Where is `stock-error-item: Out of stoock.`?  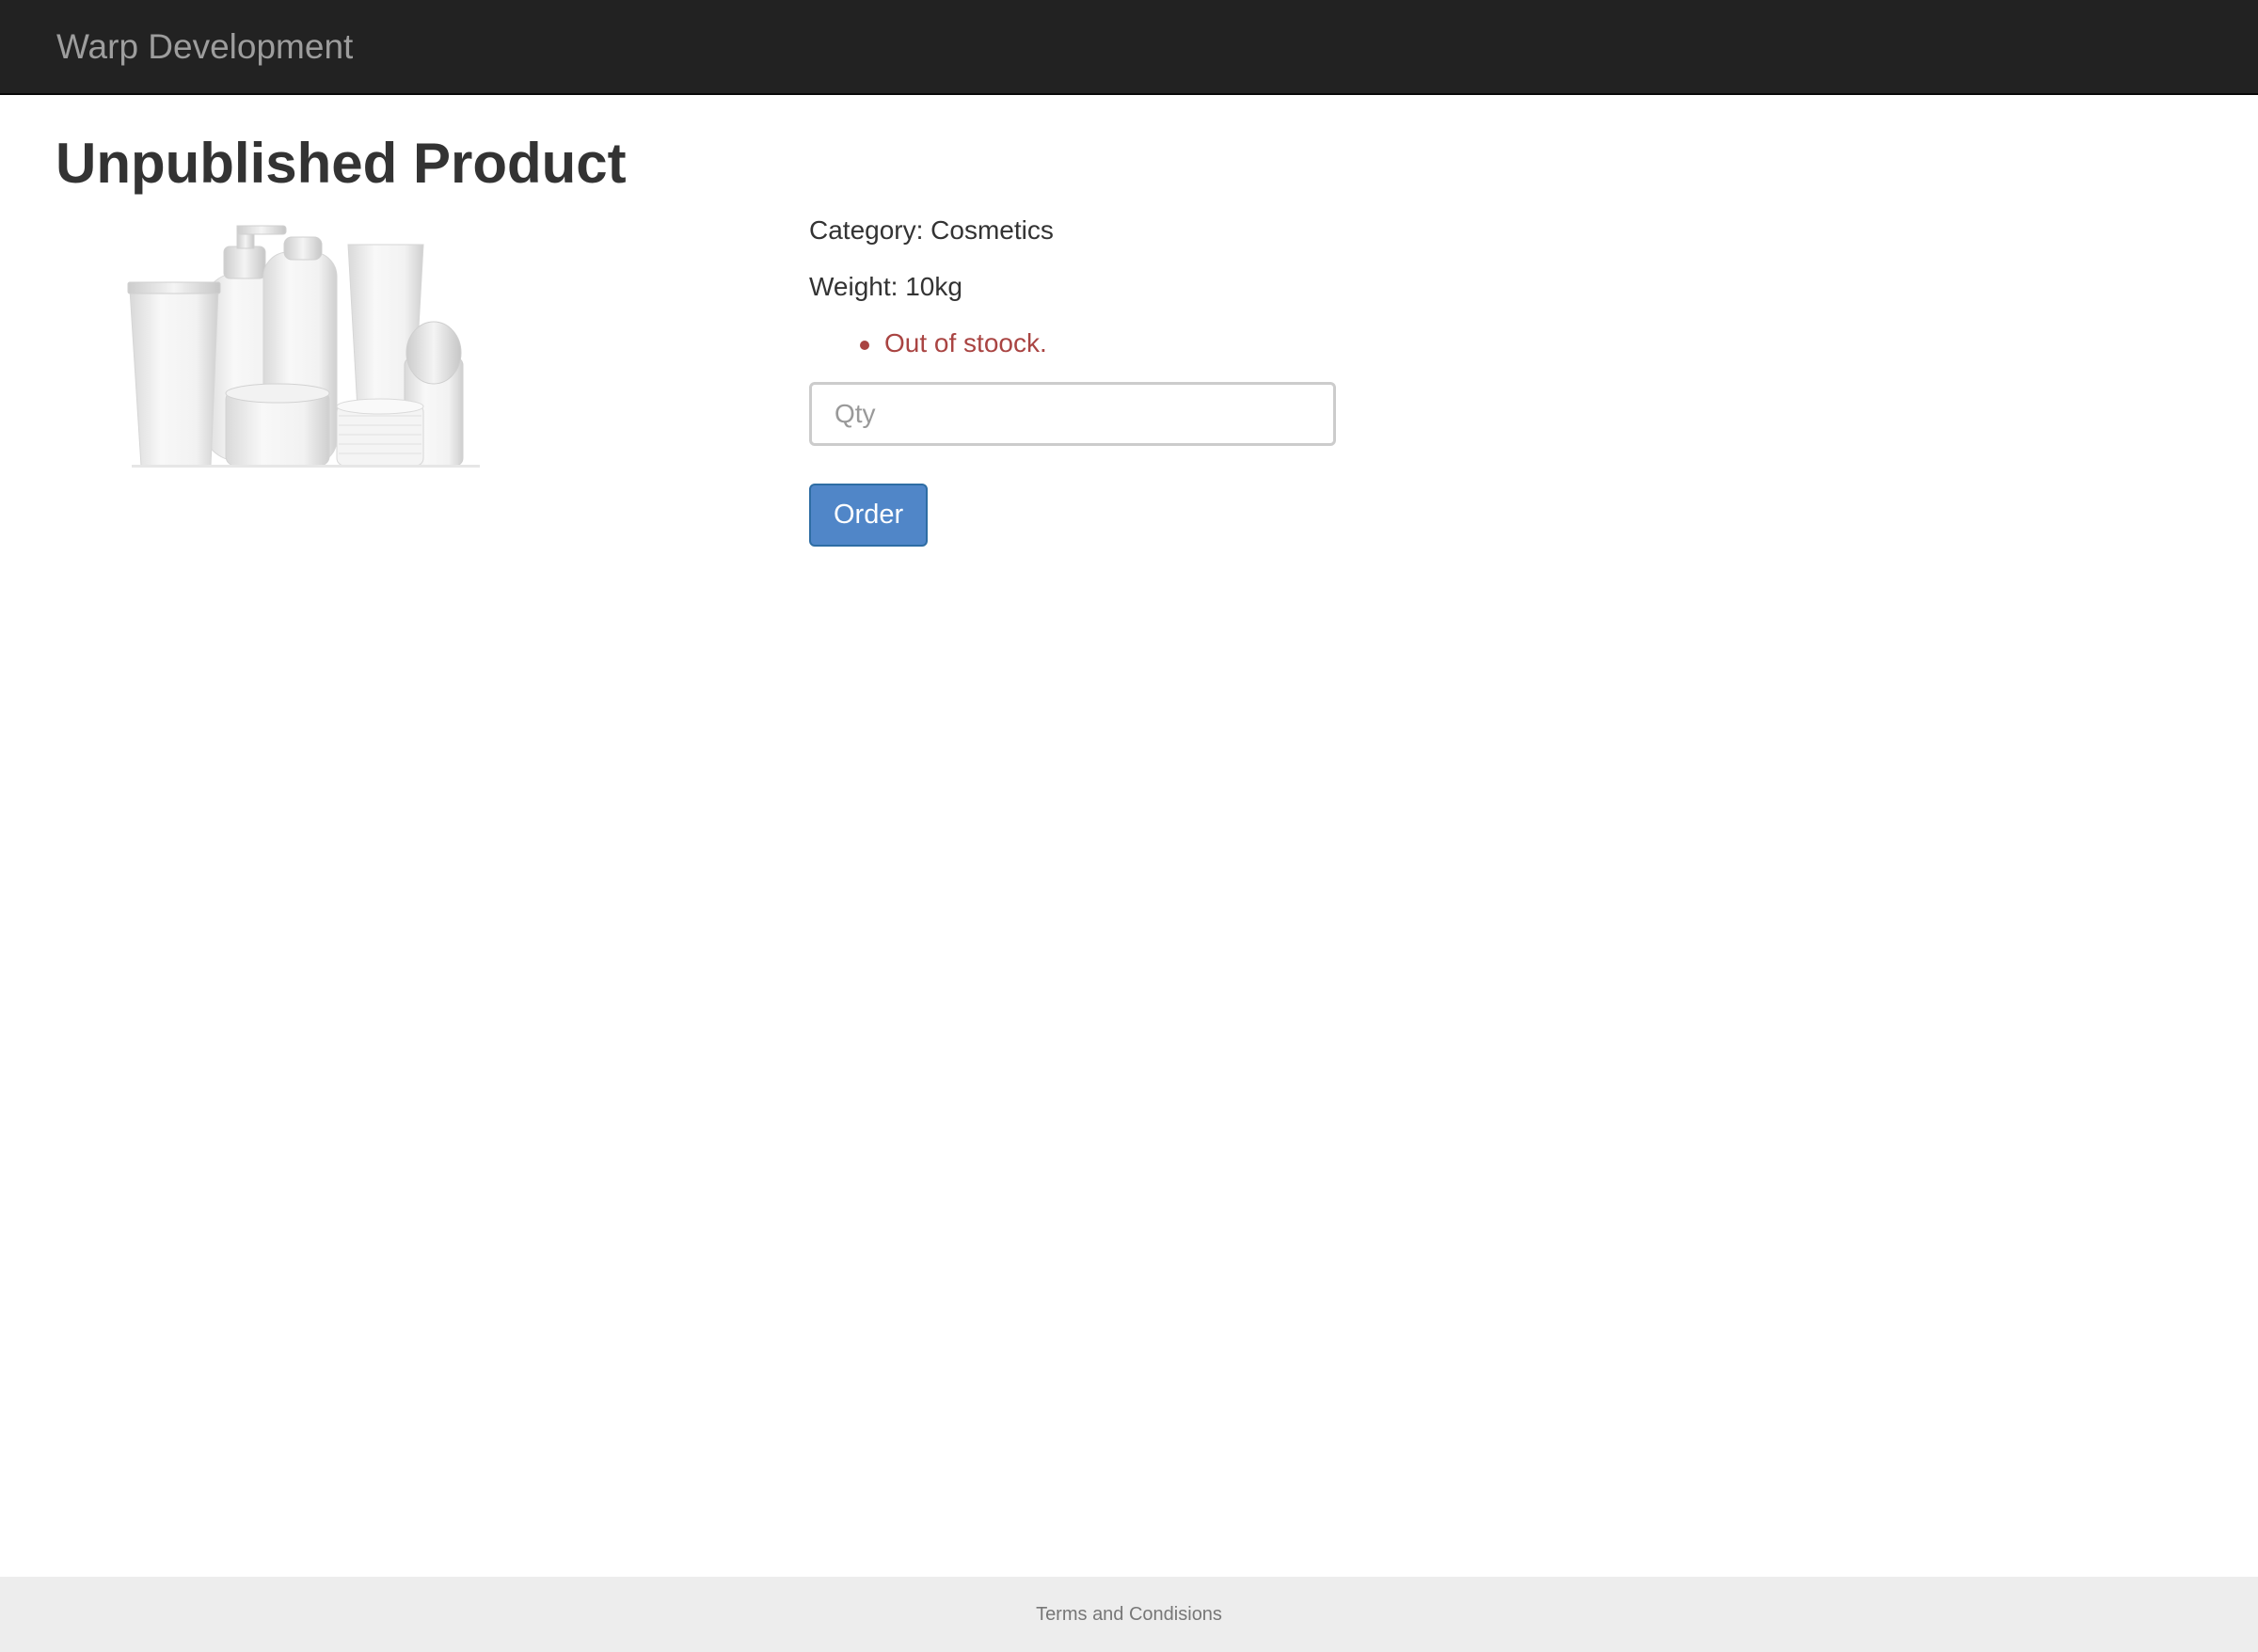
stock-error-item: Out of stoock. is located at coordinates (953, 343).